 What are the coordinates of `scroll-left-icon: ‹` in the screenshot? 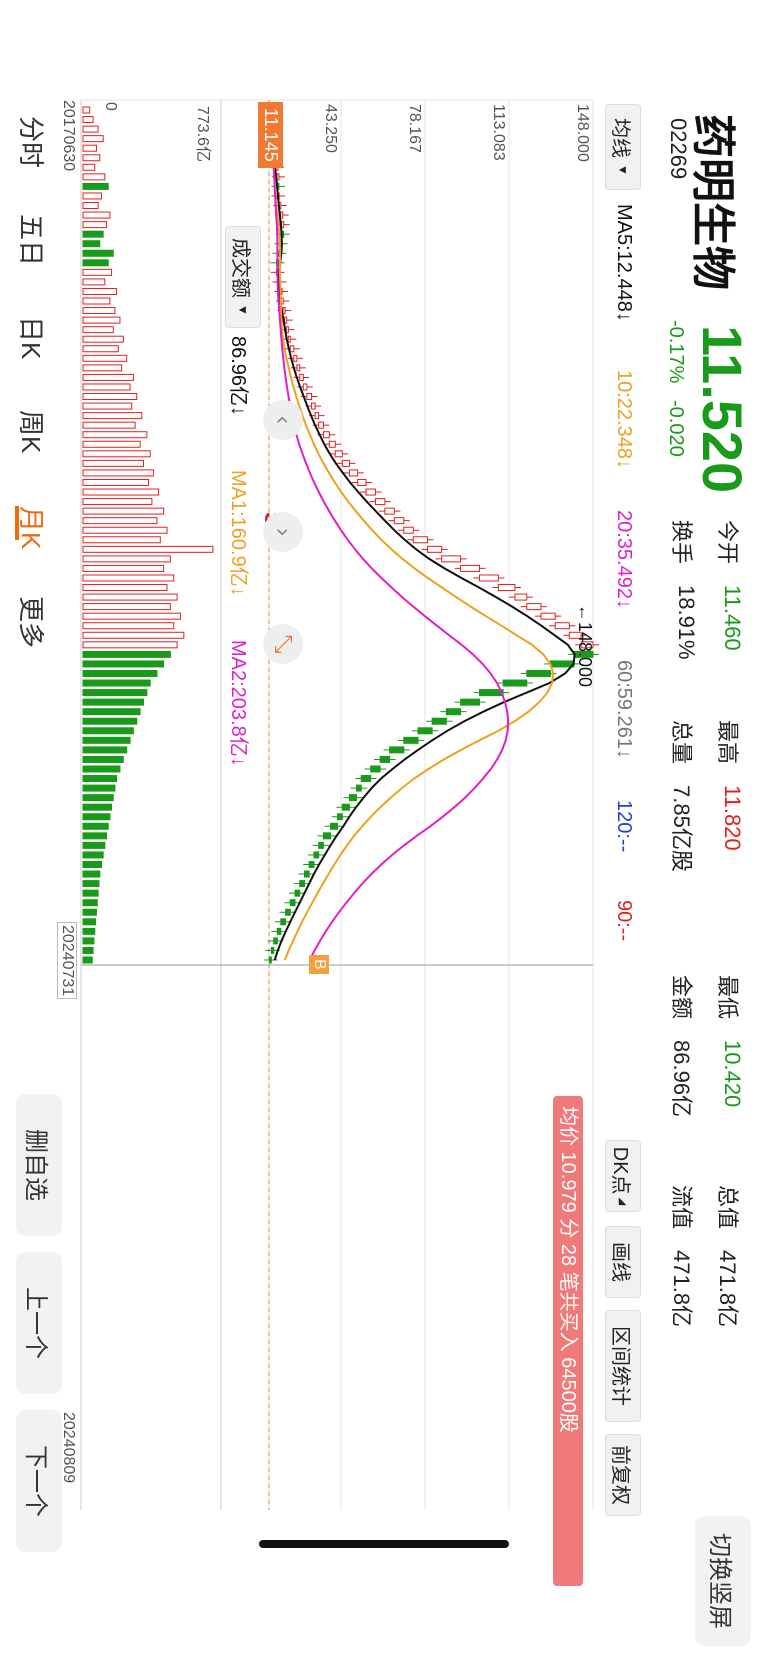 It's located at (283, 420).